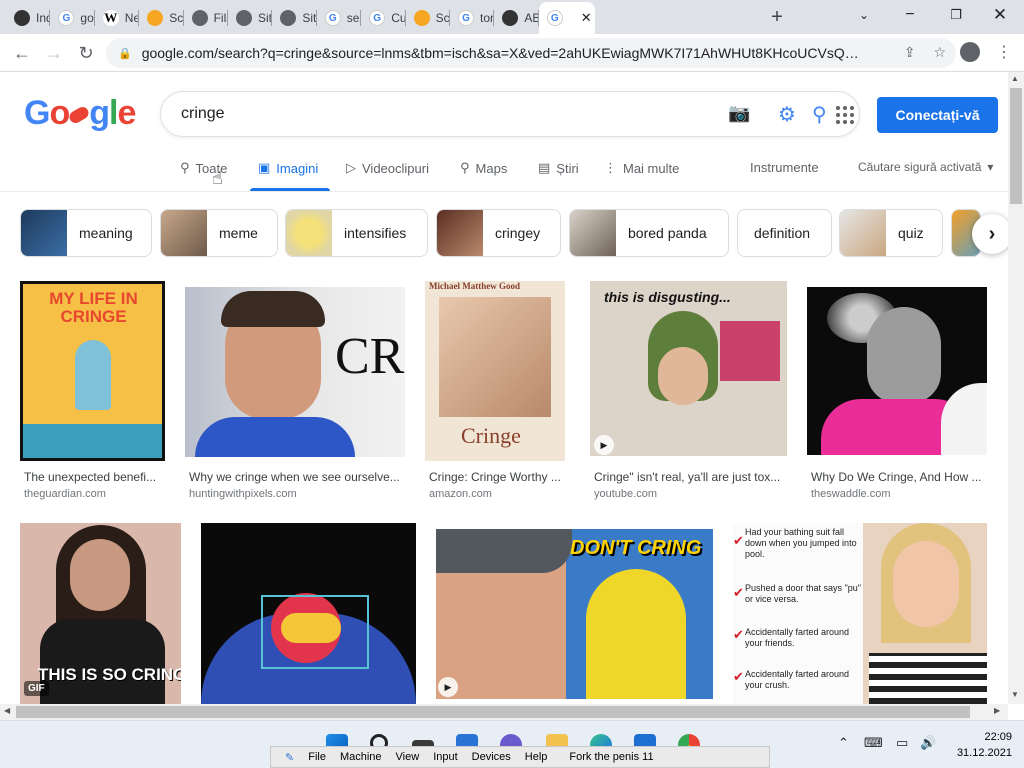 The width and height of the screenshot is (1024, 768). I want to click on horizontal-scroll-thumb, so click(493, 712).